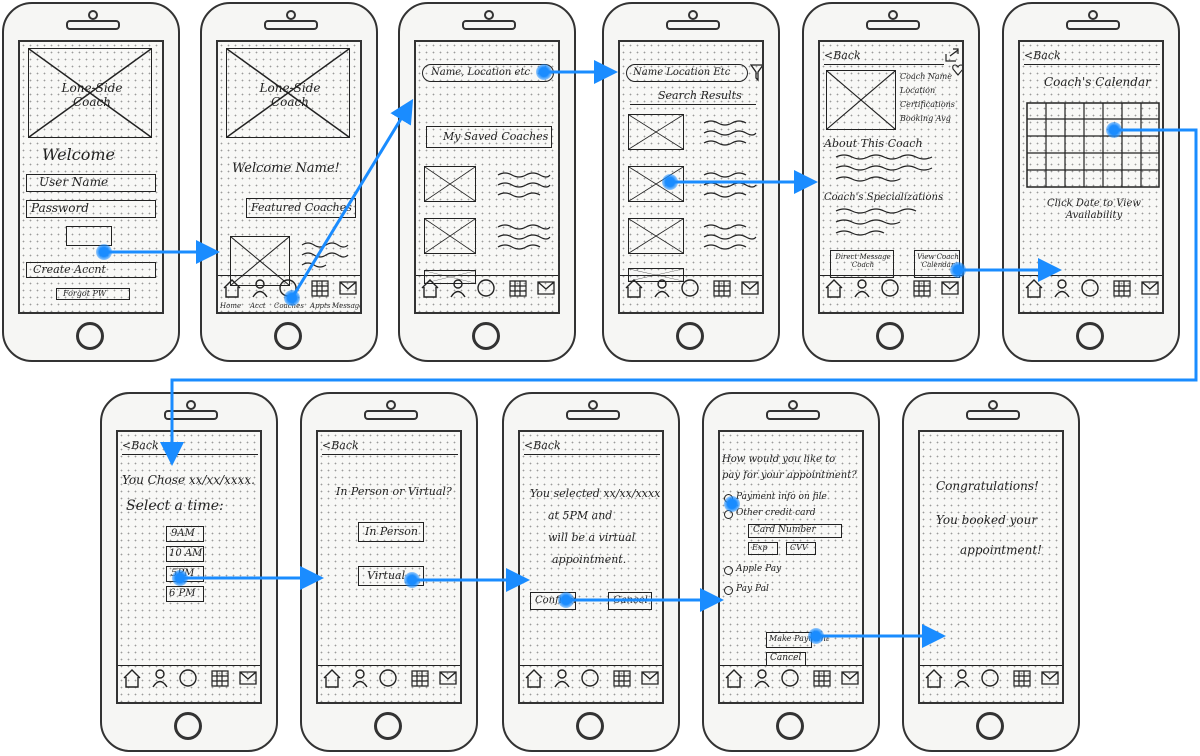 This screenshot has width=1200, height=756. Describe the element at coordinates (801, 548) in the screenshot. I see `cvv-field: CVV` at that location.